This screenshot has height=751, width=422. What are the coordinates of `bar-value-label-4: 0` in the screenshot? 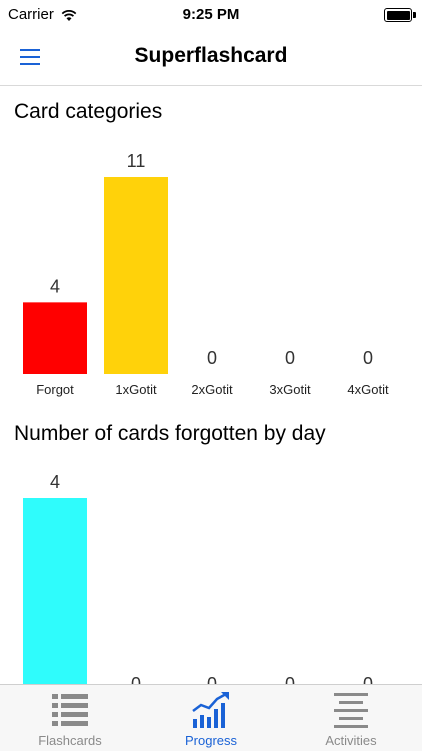 It's located at (368, 358).